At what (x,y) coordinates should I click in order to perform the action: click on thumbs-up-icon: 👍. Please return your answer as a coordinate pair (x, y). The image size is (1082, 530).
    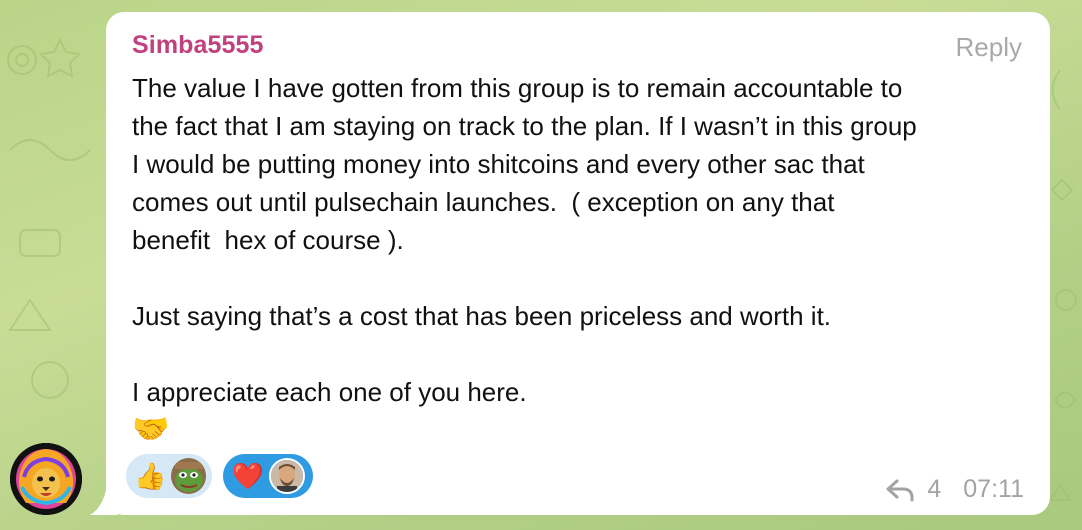
    Looking at the image, I should click on (150, 476).